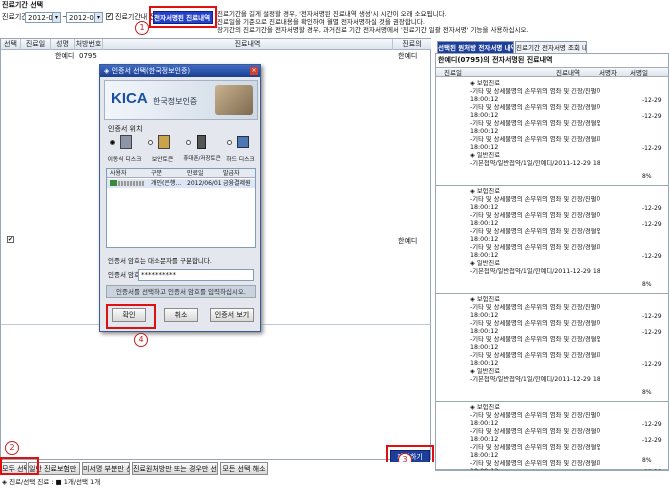 The image size is (669, 497). What do you see at coordinates (23, 5) in the screenshot?
I see `page-title: 진료기간 선택` at bounding box center [23, 5].